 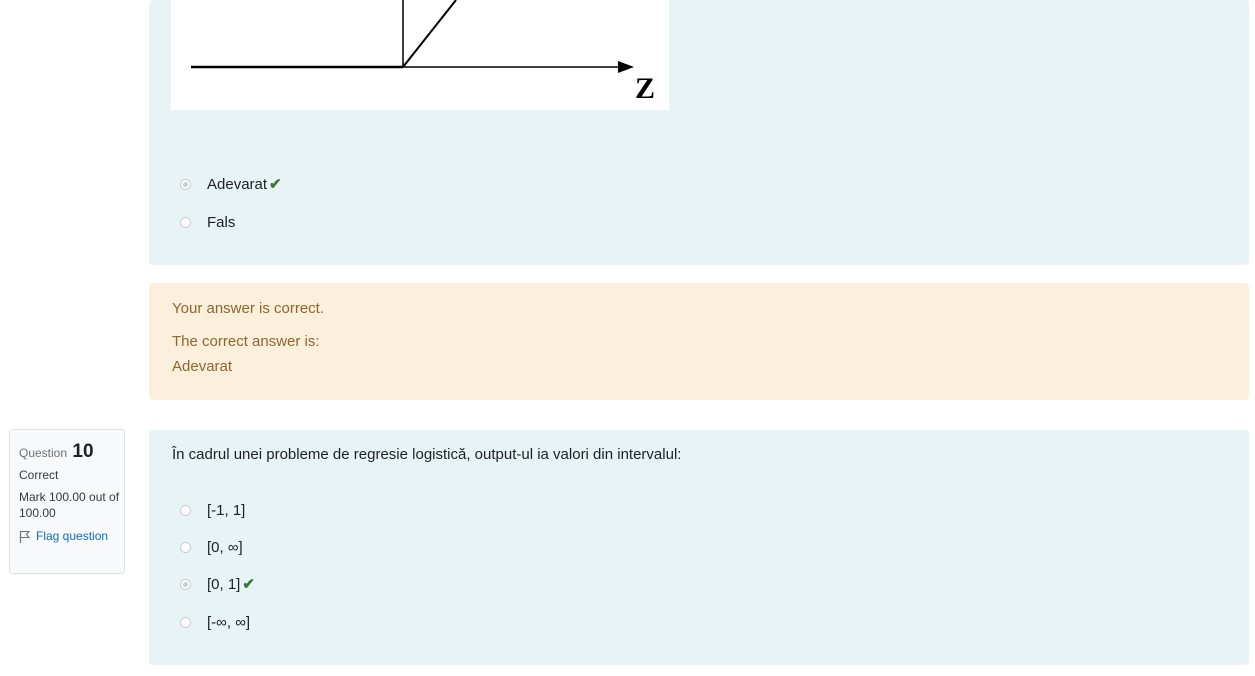 I want to click on question-number-row: Question 10, so click(x=71, y=452).